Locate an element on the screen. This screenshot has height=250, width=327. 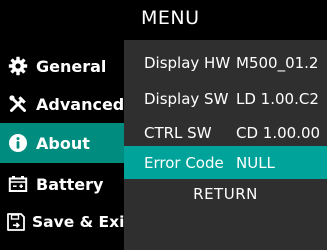
info-row-display-hw: Display HW M500_01.2 is located at coordinates (225, 62).